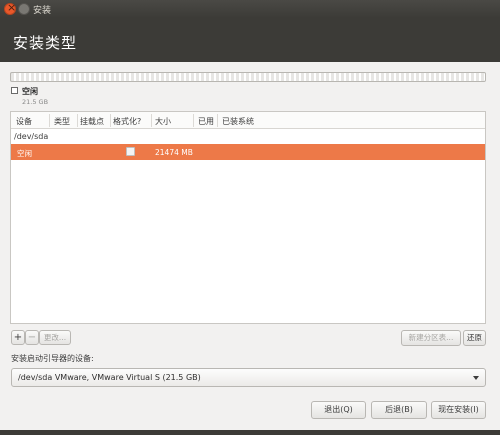 This screenshot has width=500, height=435. I want to click on table-header: 设备 类型 挂载点 格式化? 大小 已用 已装系统, so click(248, 120).